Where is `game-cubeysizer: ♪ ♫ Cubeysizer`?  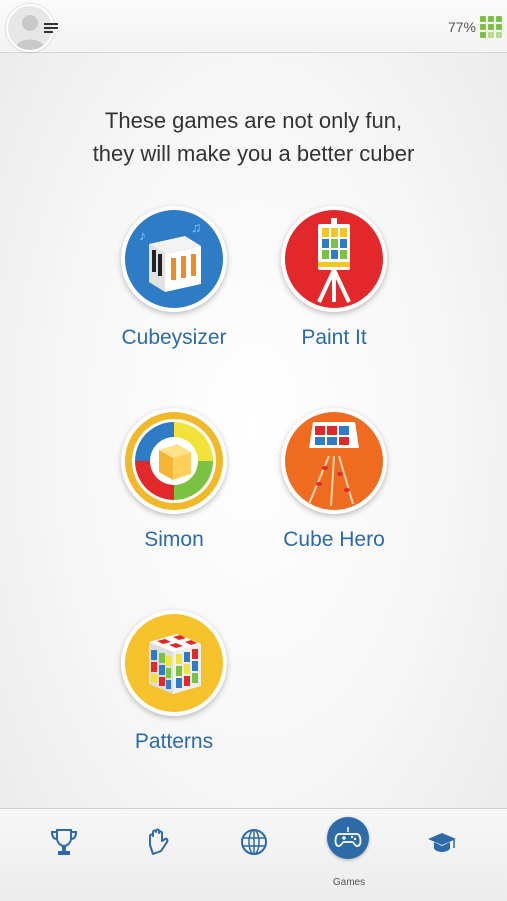 game-cubeysizer: ♪ ♫ Cubeysizer is located at coordinates (174, 278).